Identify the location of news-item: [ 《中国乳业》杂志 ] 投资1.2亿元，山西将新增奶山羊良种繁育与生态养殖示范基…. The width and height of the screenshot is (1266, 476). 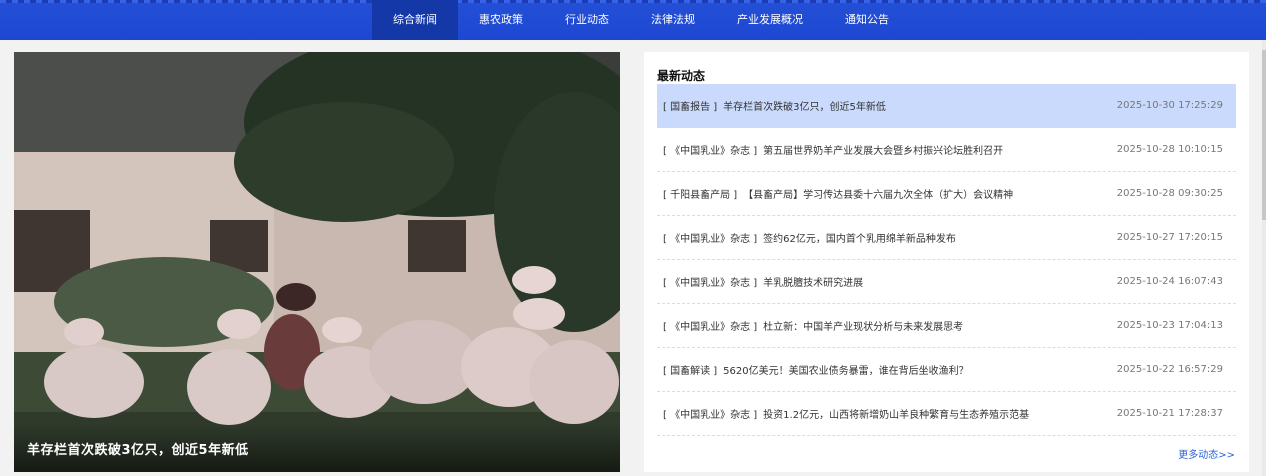
(946, 414).